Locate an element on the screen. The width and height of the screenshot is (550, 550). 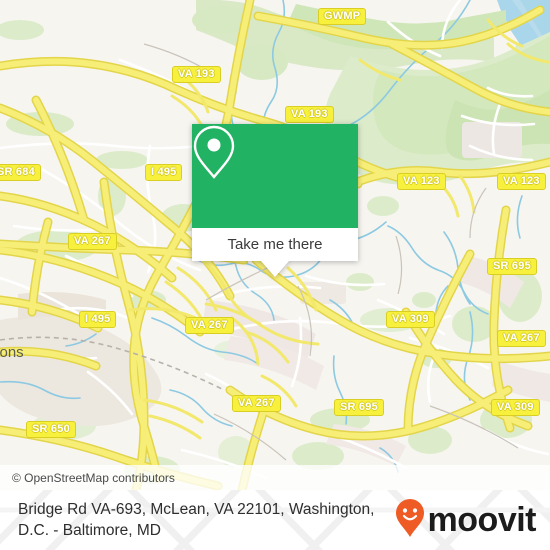
moovit-logo: moovit is located at coordinates (466, 520).